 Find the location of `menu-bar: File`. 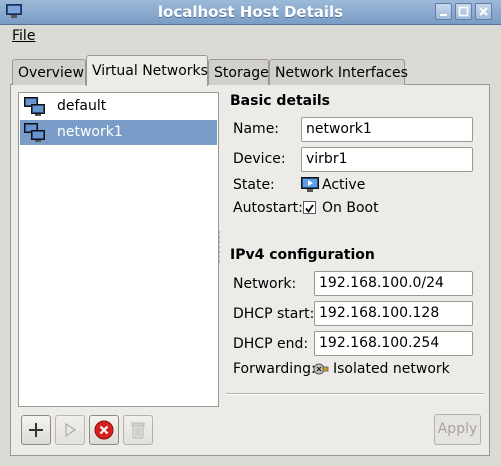

menu-bar: File is located at coordinates (250, 36).